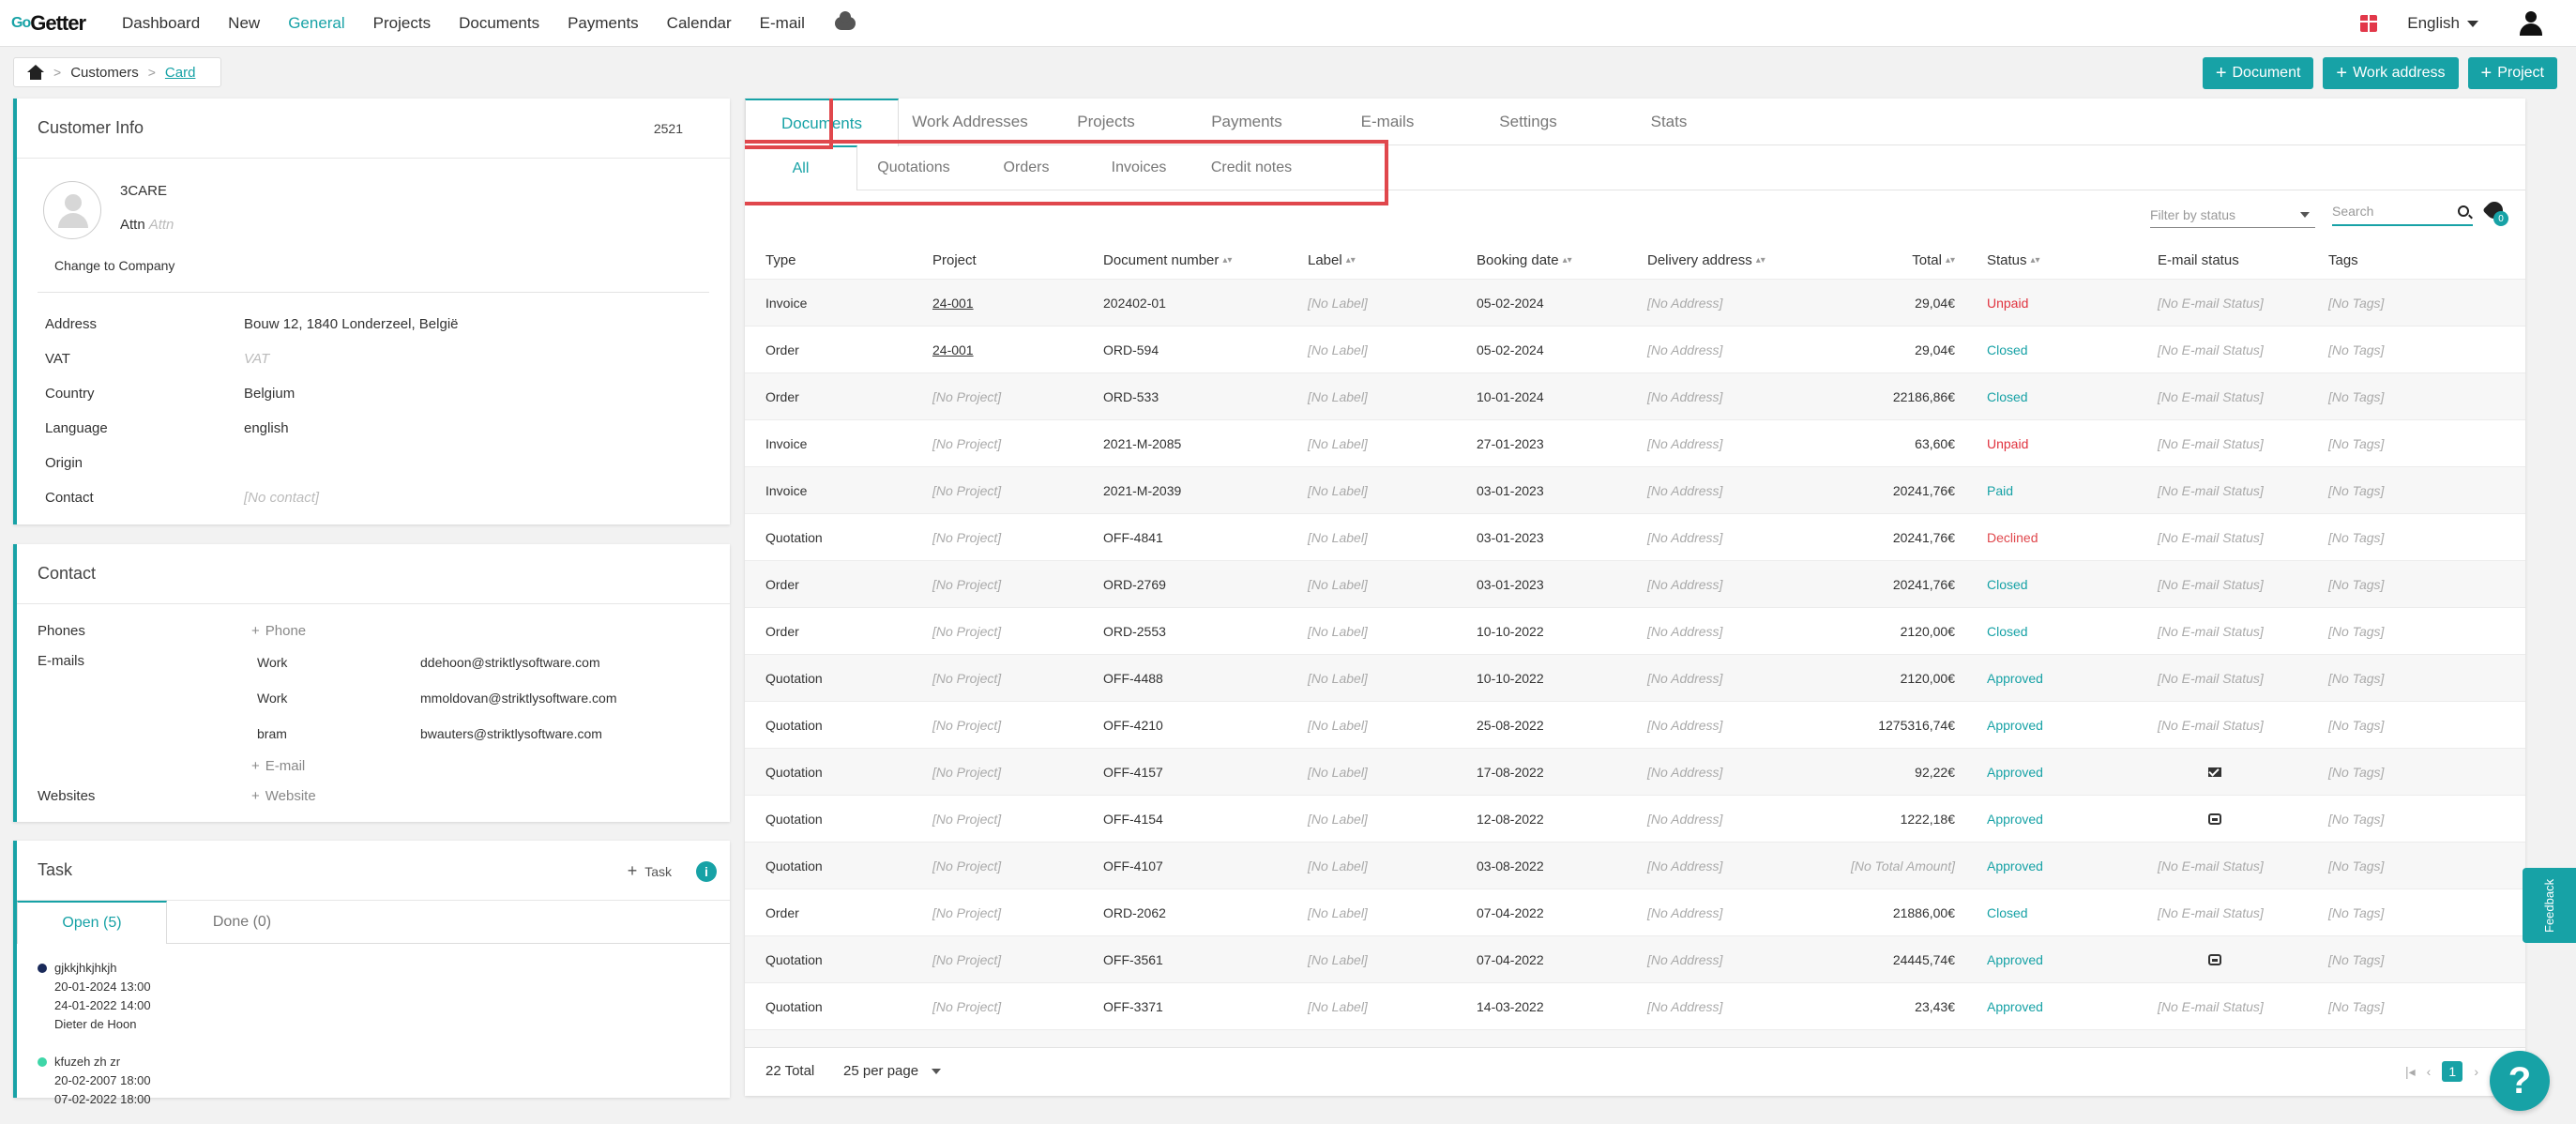  I want to click on subtab-quotations: Quotations, so click(914, 167).